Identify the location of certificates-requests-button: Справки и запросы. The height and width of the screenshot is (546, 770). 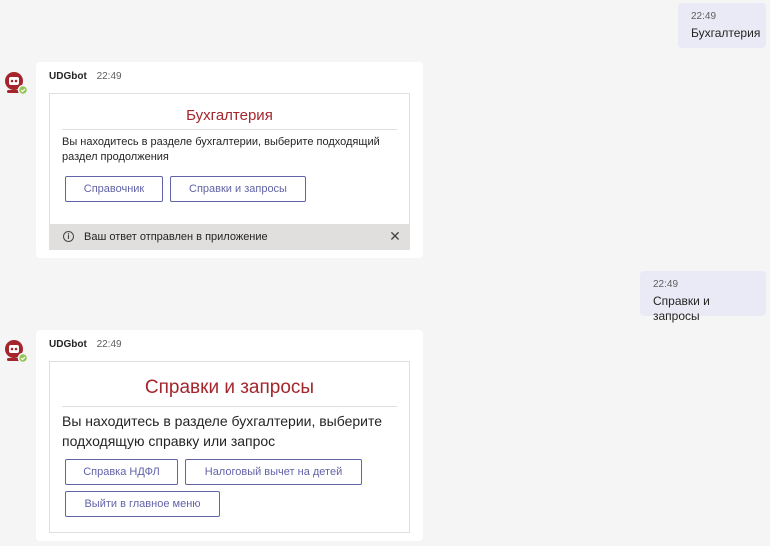
(238, 189).